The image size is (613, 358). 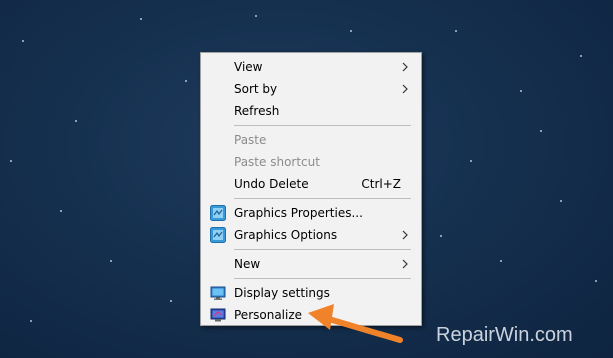 I want to click on personalize-icon, so click(x=218, y=315).